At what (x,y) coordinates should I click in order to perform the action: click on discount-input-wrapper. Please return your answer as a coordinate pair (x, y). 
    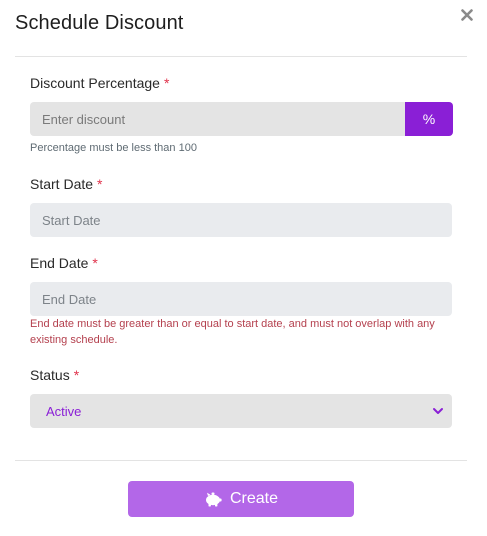
    Looking at the image, I should click on (217, 119).